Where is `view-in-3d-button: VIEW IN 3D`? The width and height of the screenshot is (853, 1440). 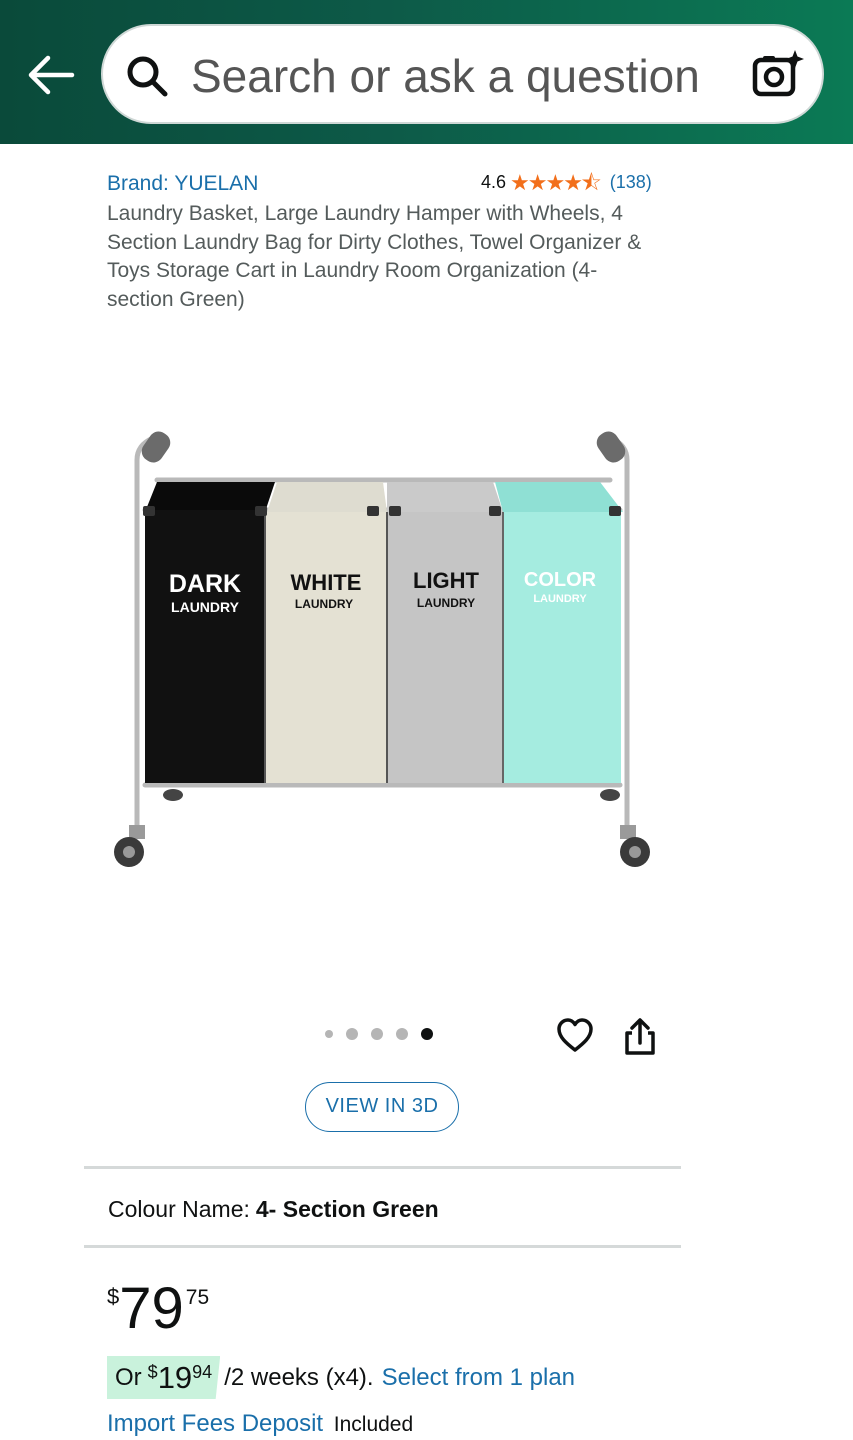
view-in-3d-button: VIEW IN 3D is located at coordinates (382, 1107).